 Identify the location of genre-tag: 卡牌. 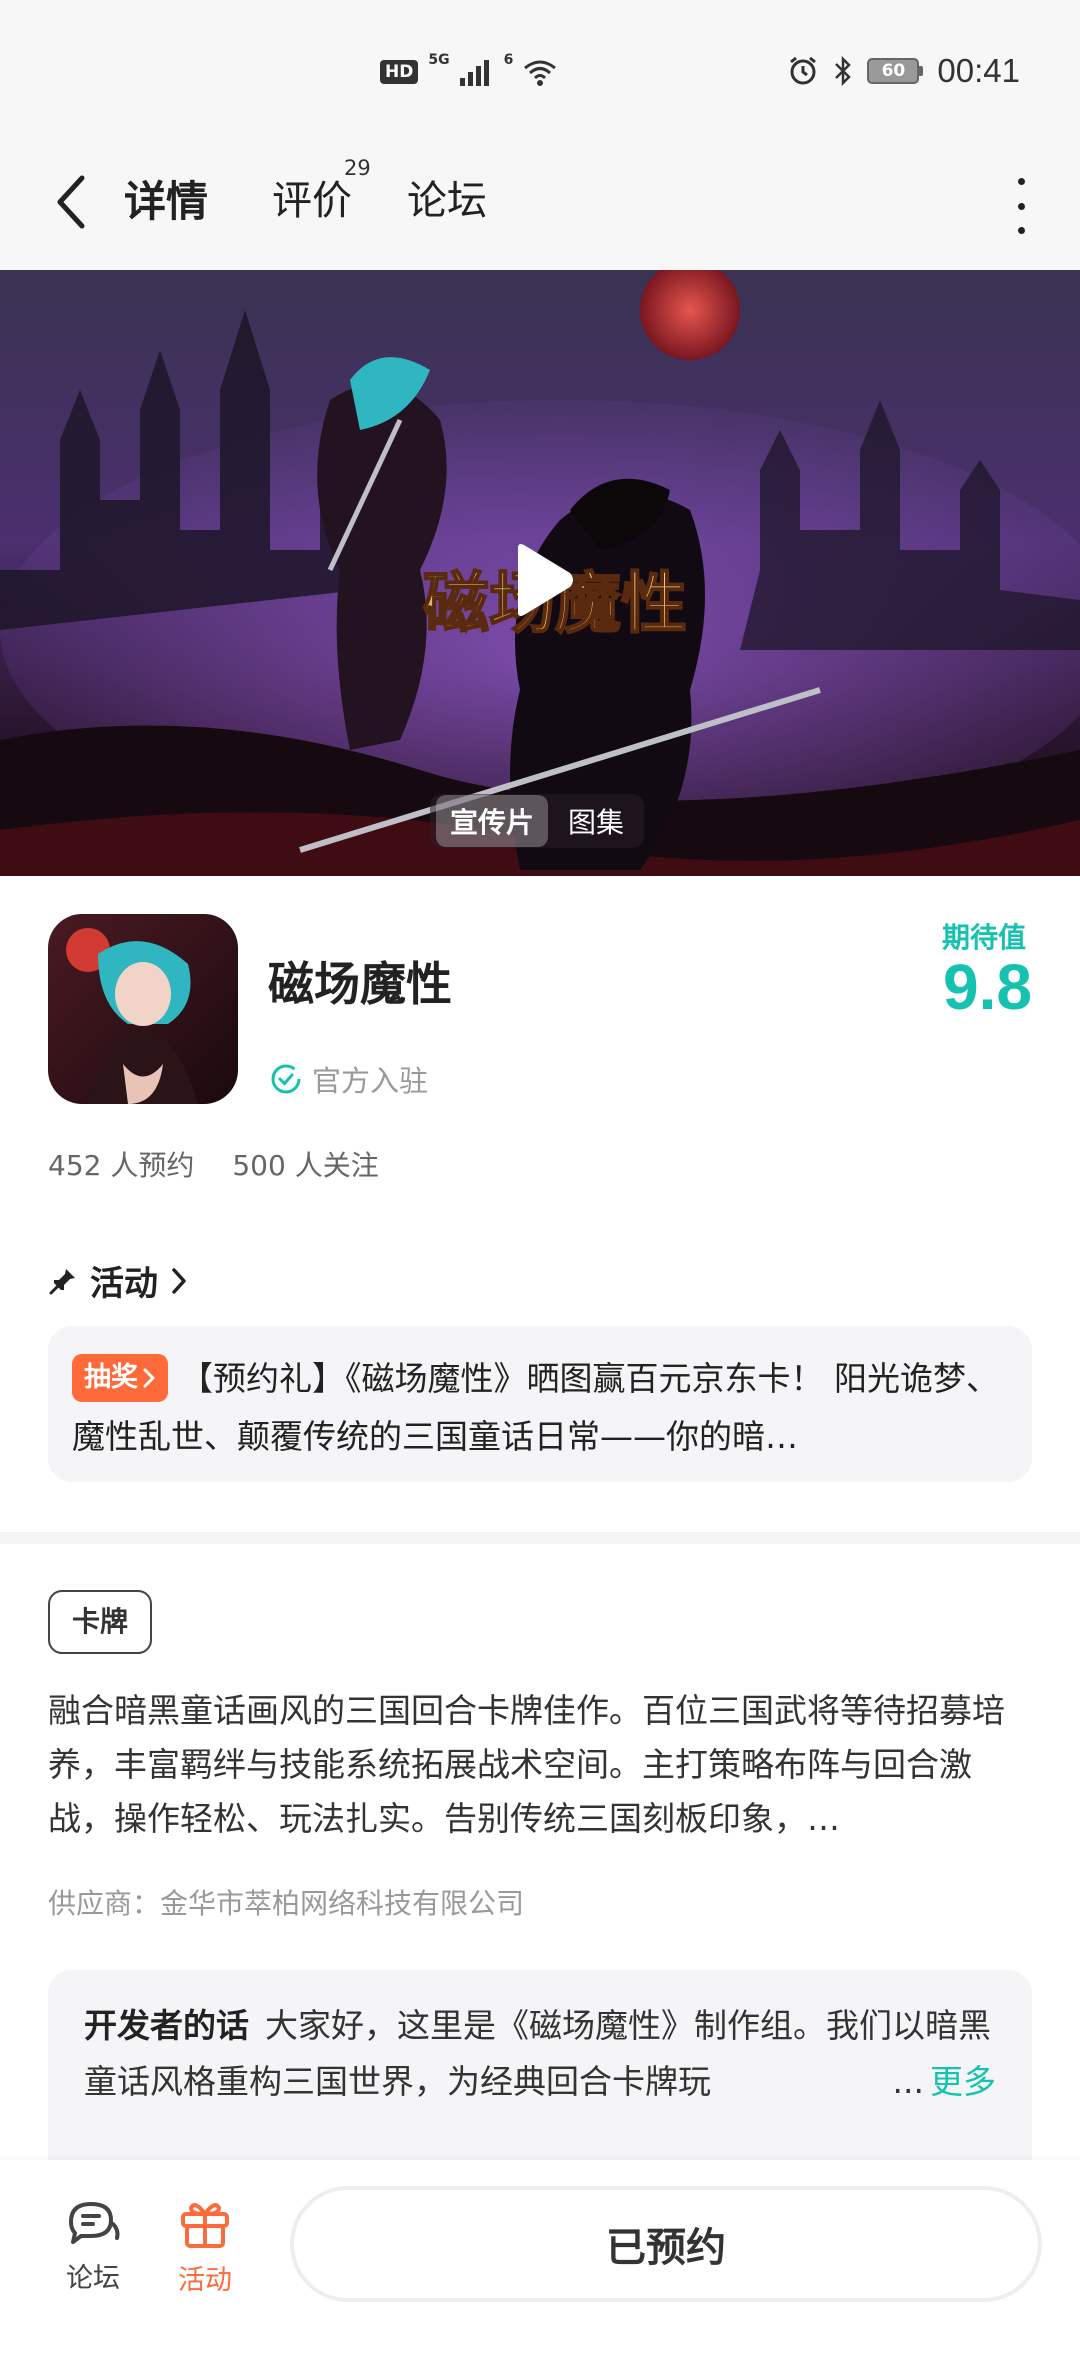
(100, 1622).